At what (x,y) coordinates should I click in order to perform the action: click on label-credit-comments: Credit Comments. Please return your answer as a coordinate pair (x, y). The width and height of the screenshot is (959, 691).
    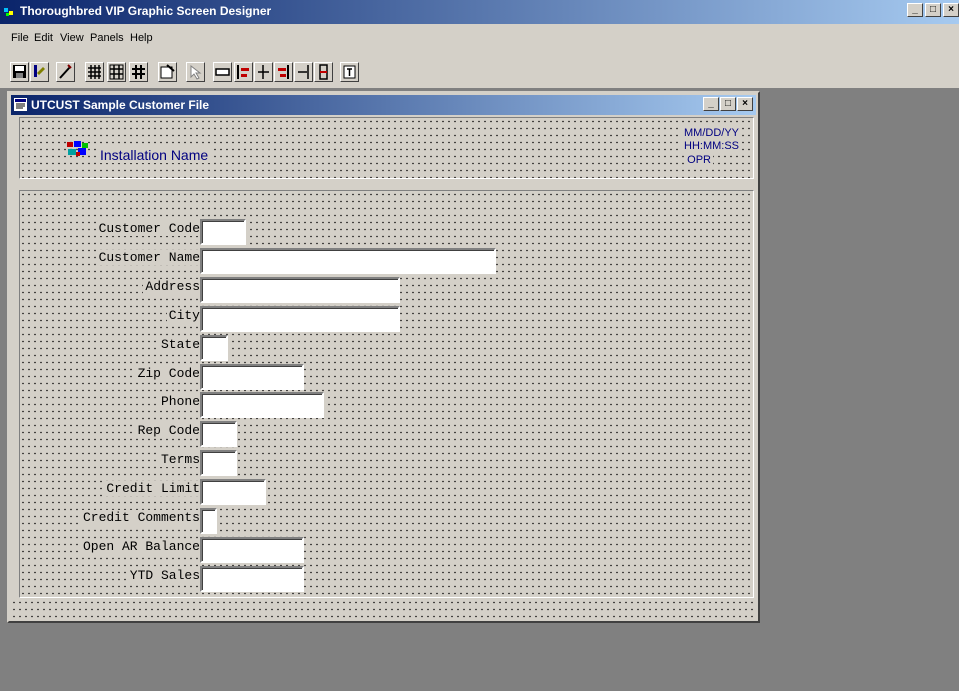
    Looking at the image, I should click on (141, 517).